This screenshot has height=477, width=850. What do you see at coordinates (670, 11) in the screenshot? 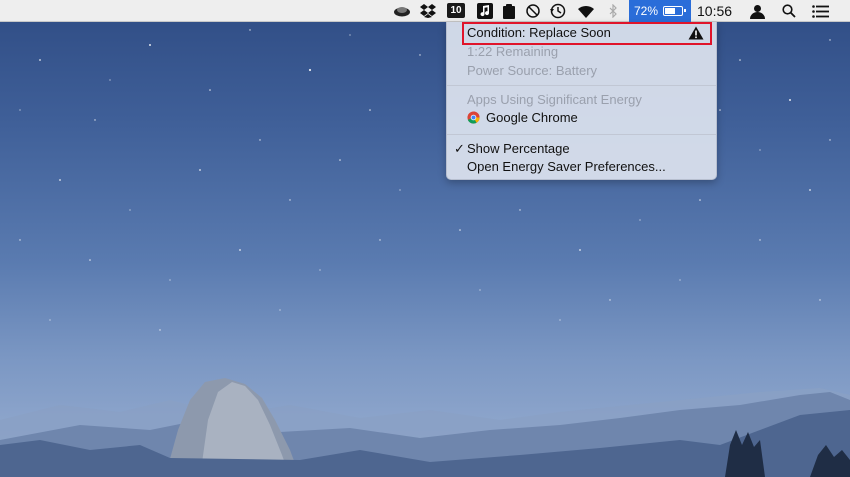
I see `battery-level-fill` at bounding box center [670, 11].